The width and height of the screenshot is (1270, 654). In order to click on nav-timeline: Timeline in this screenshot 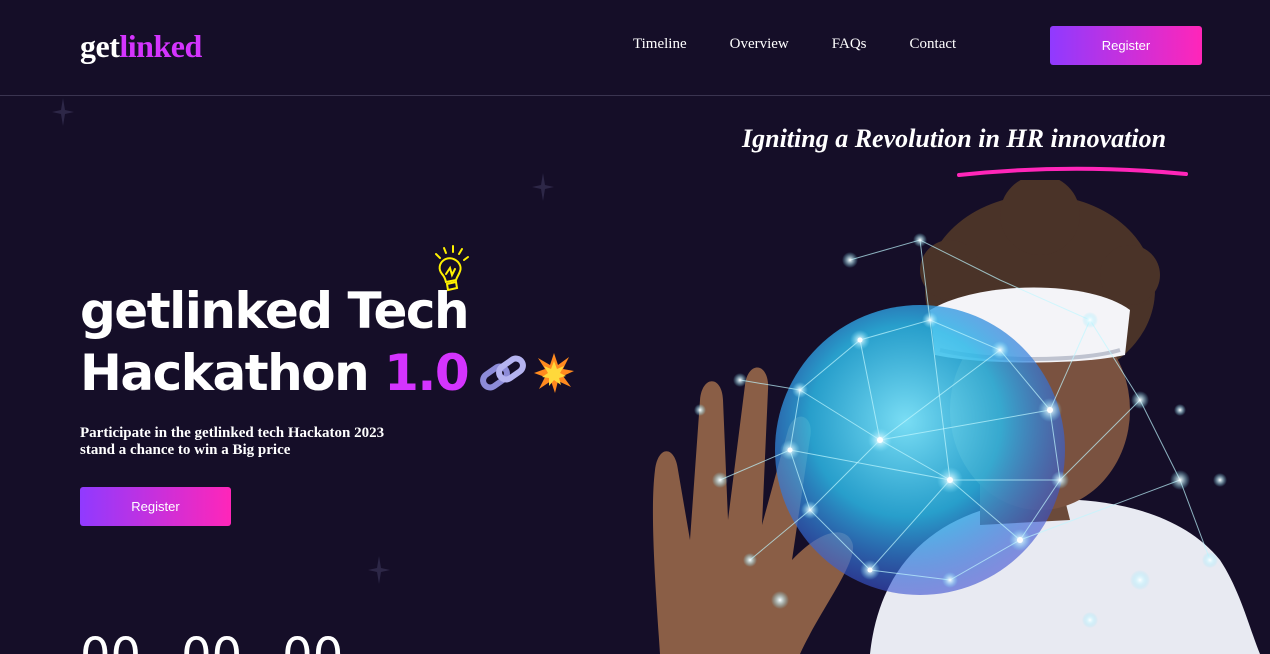, I will do `click(660, 44)`.